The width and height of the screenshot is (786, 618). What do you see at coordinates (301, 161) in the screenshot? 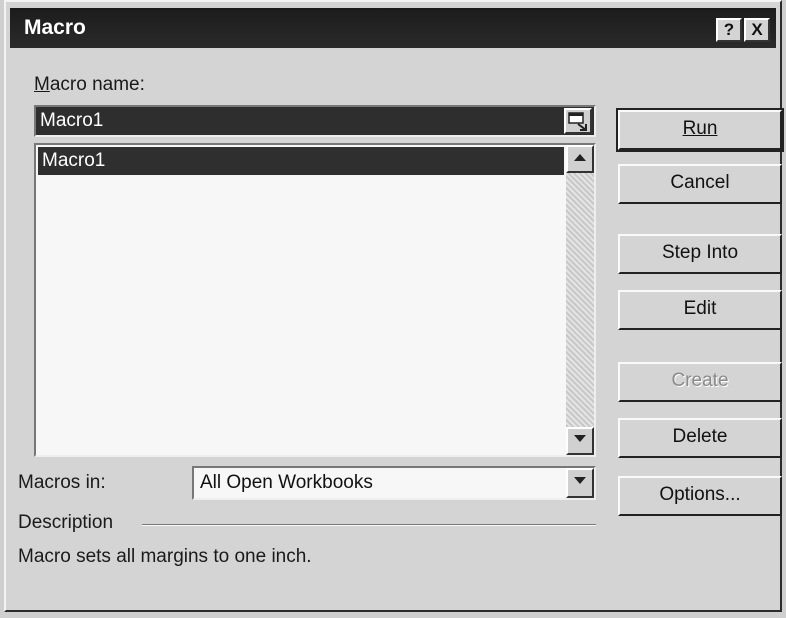
I see `macro-list-item: Macro1` at bounding box center [301, 161].